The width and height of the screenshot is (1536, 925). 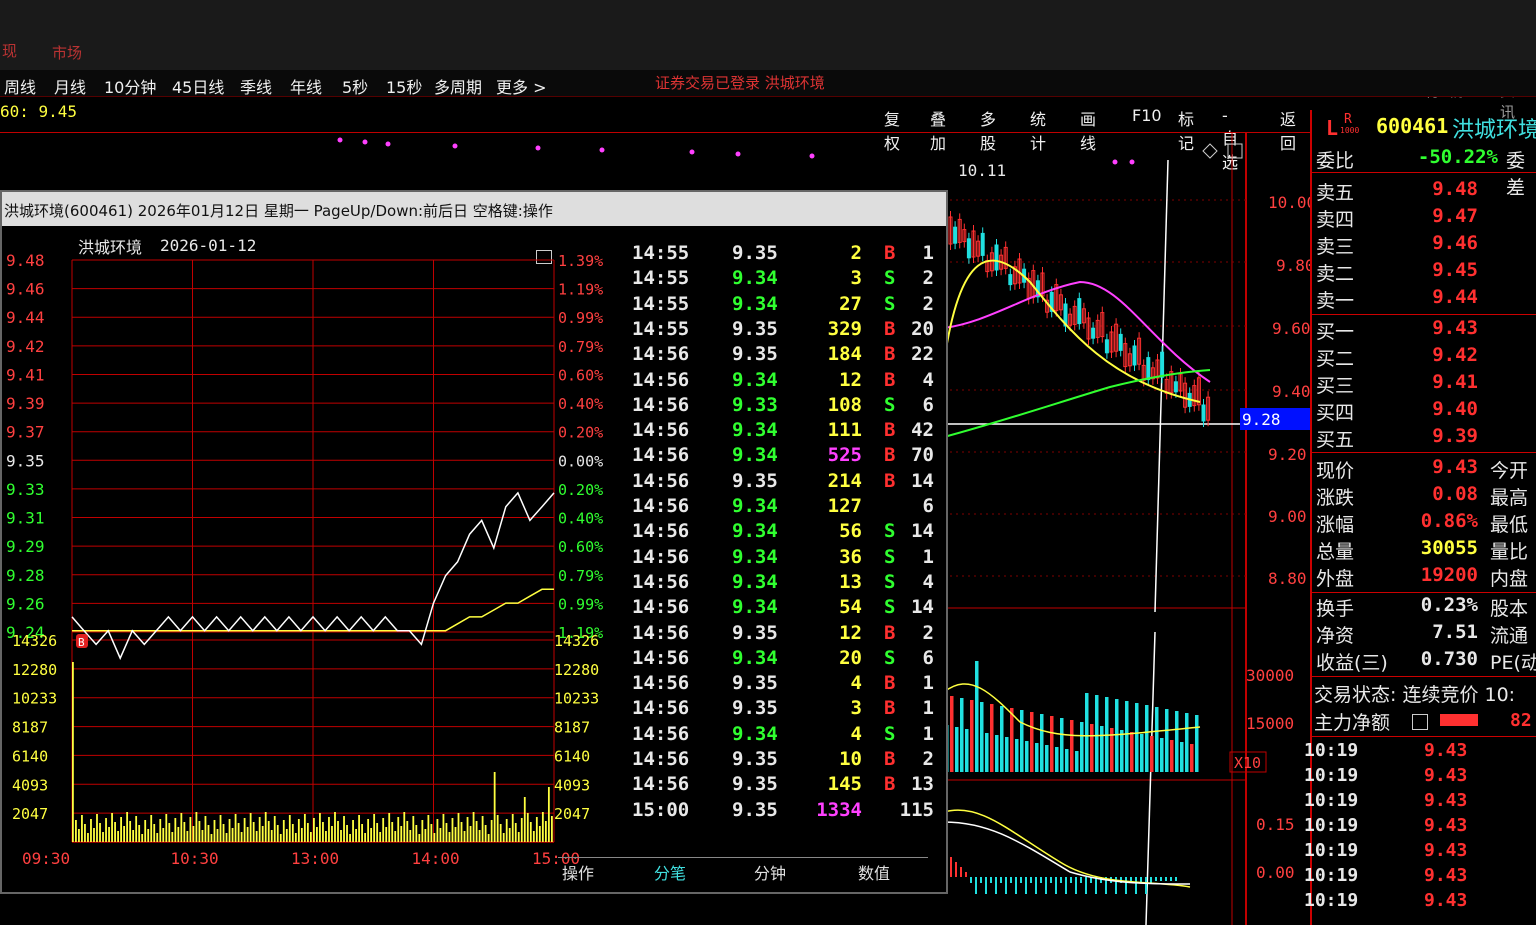 I want to click on tick-row: 14:55 9.34 27 S 2, so click(x=778, y=305).